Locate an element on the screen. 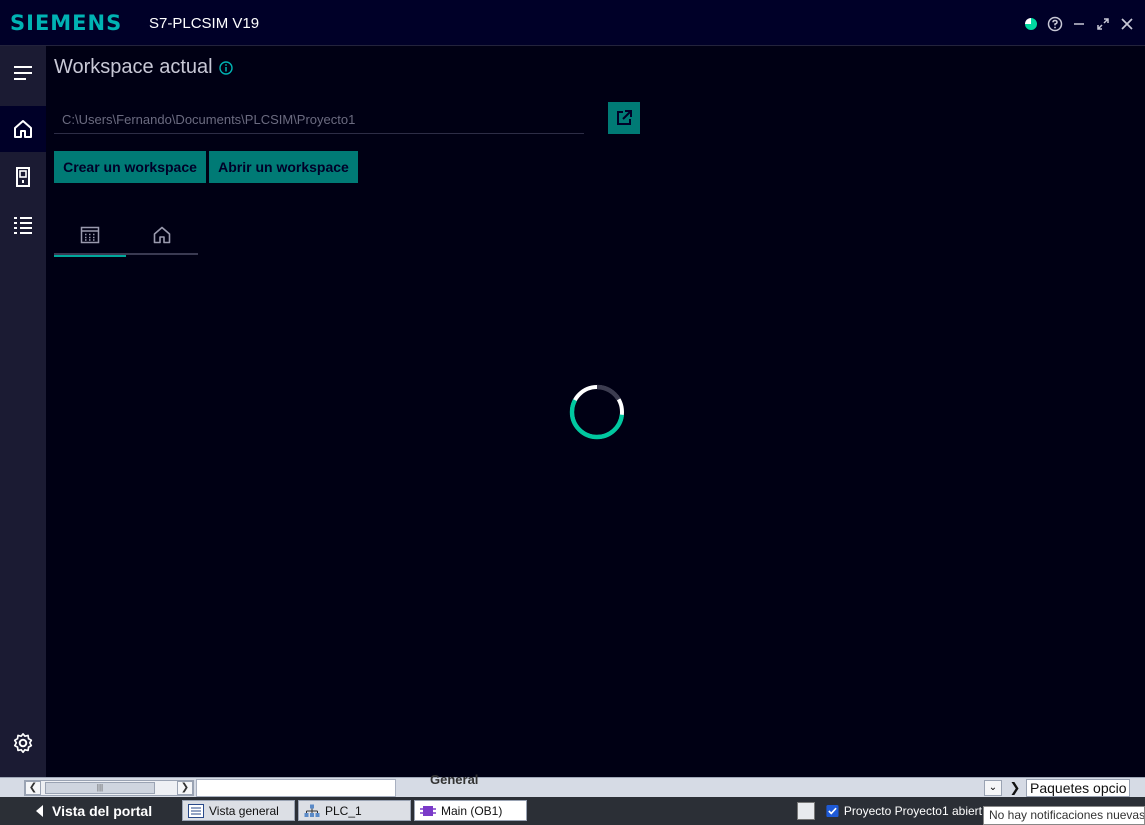  tab-grid-view is located at coordinates (90, 235).